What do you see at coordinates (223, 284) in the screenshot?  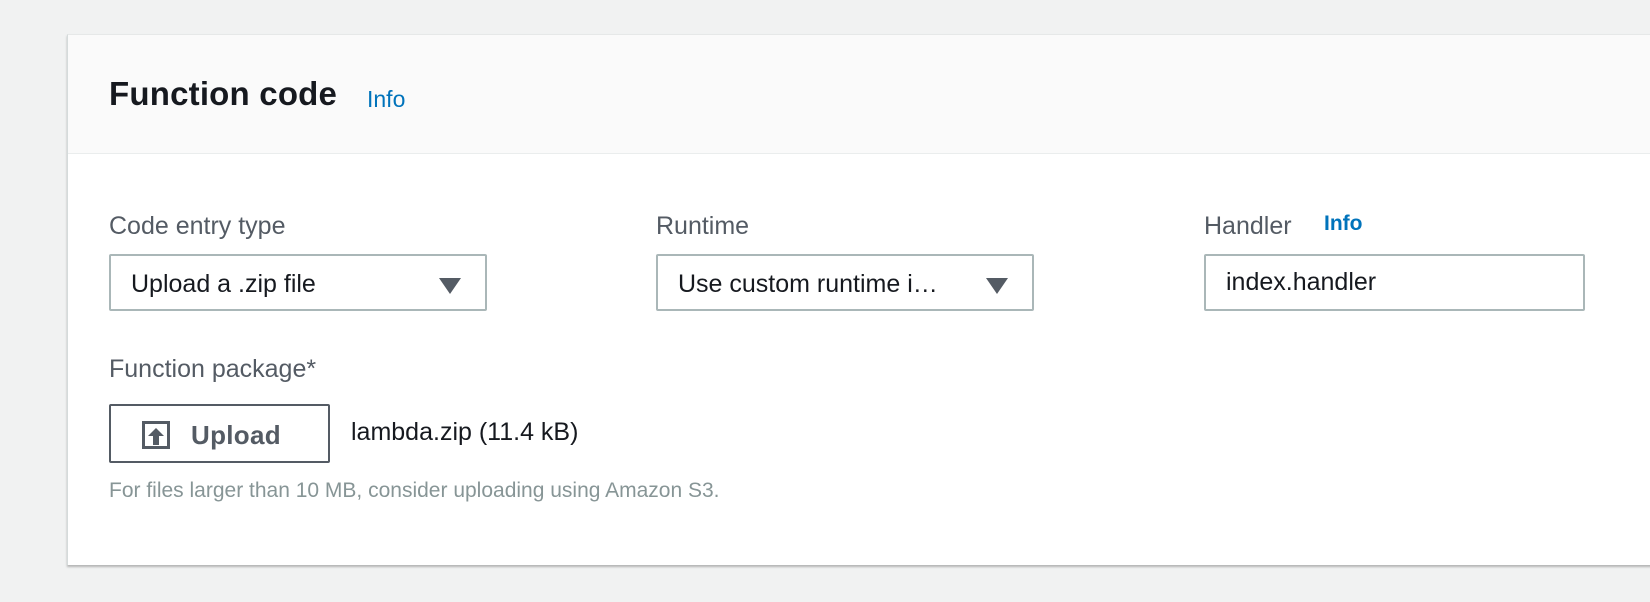 I see `code-entry-type-value: Upload a .zip file` at bounding box center [223, 284].